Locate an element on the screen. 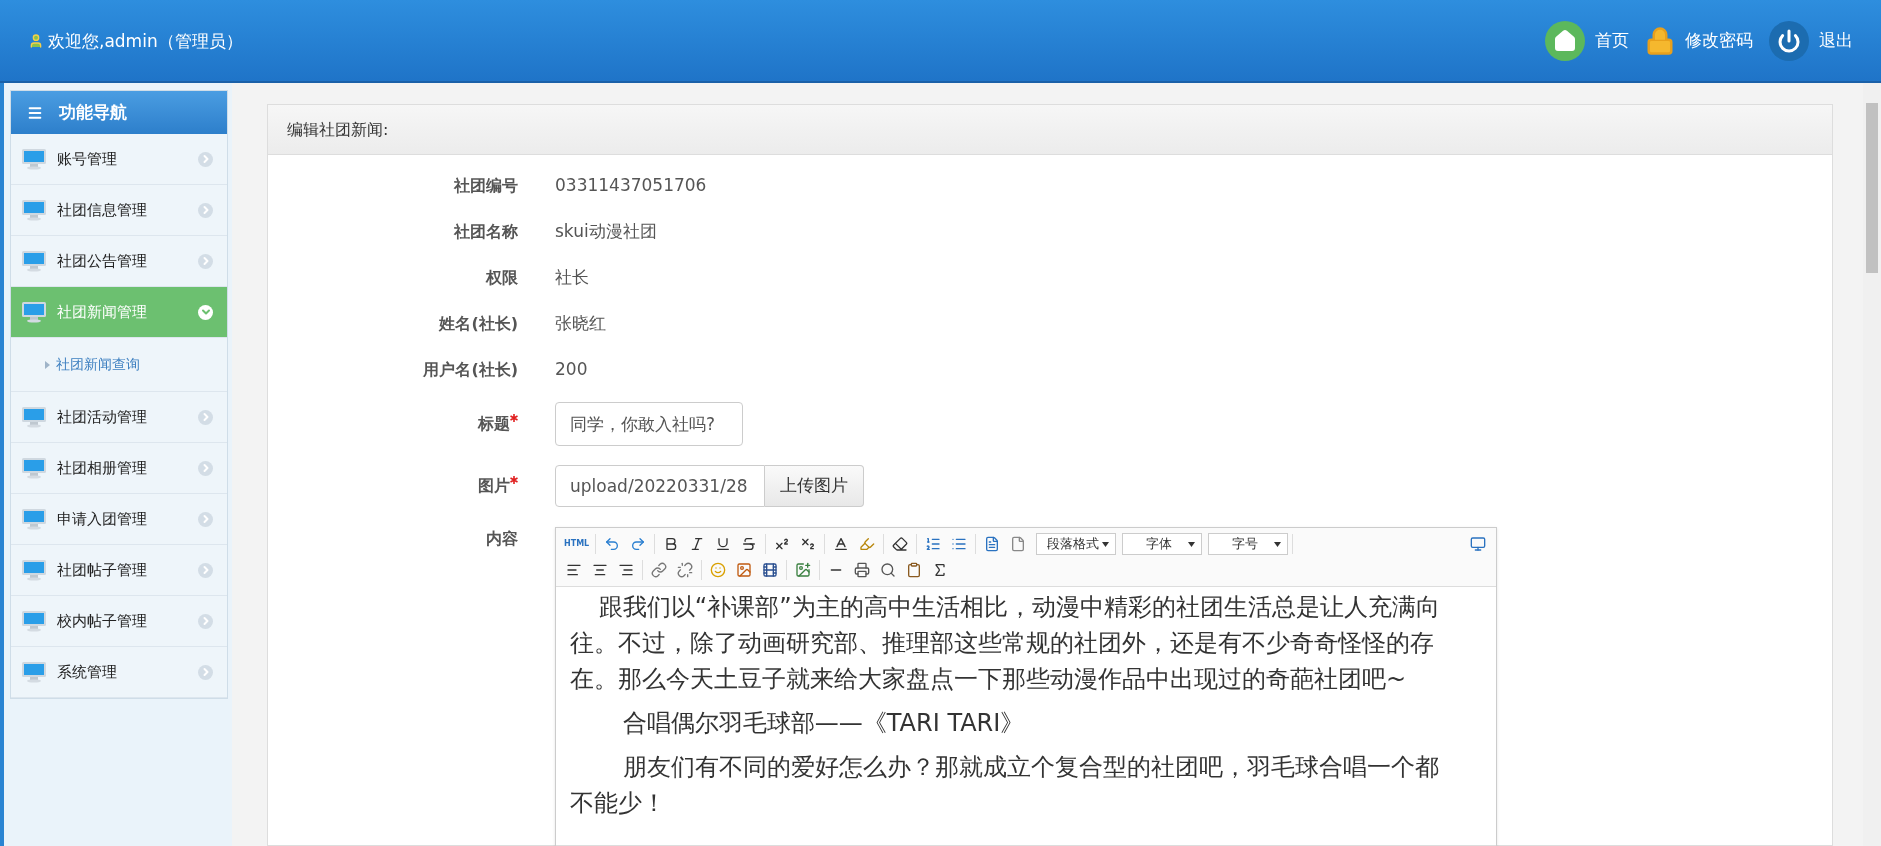 The image size is (1881, 846). image-path-field: upload/20220331/28 is located at coordinates (660, 486).